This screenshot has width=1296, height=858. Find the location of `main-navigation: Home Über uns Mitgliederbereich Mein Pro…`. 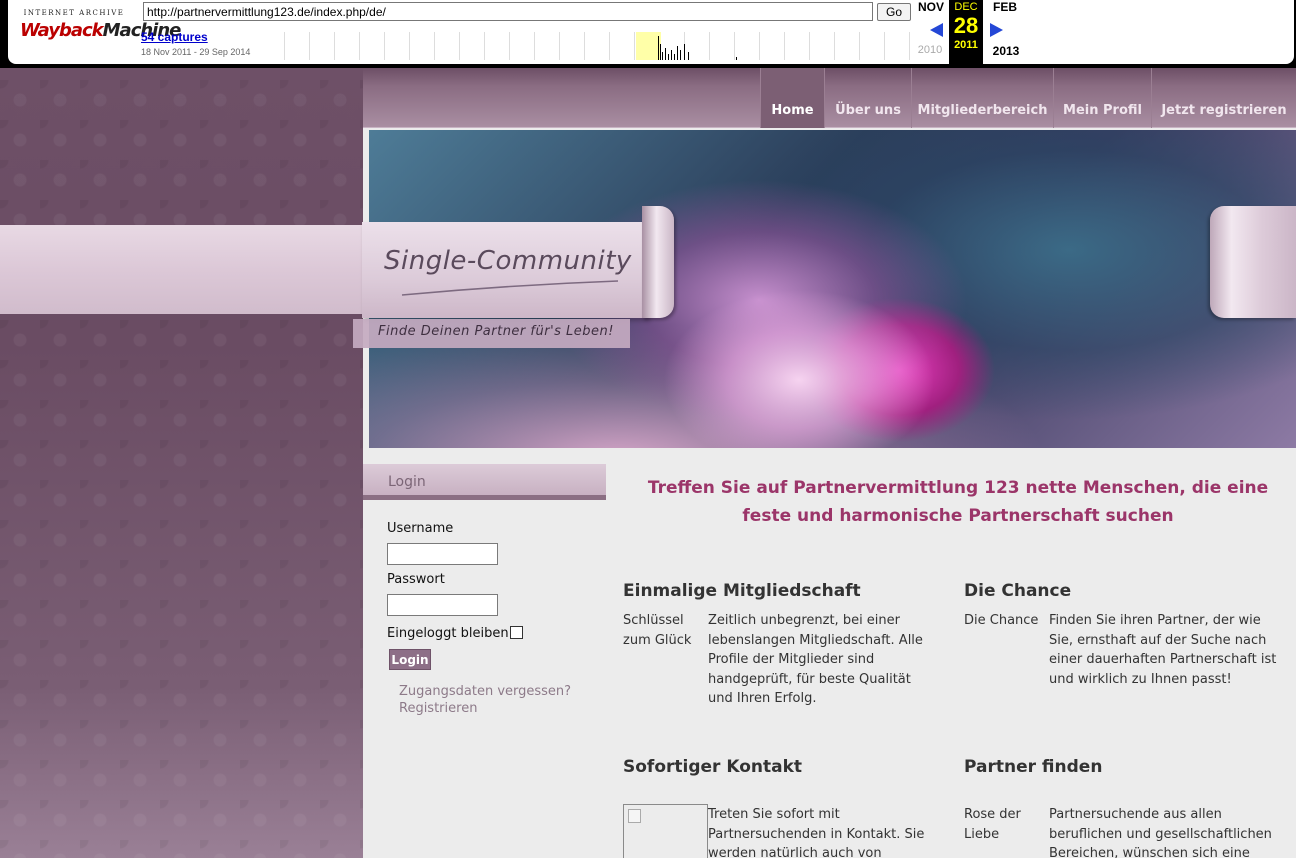

main-navigation: Home Über uns Mitgliederbereich Mein Pro… is located at coordinates (829, 98).